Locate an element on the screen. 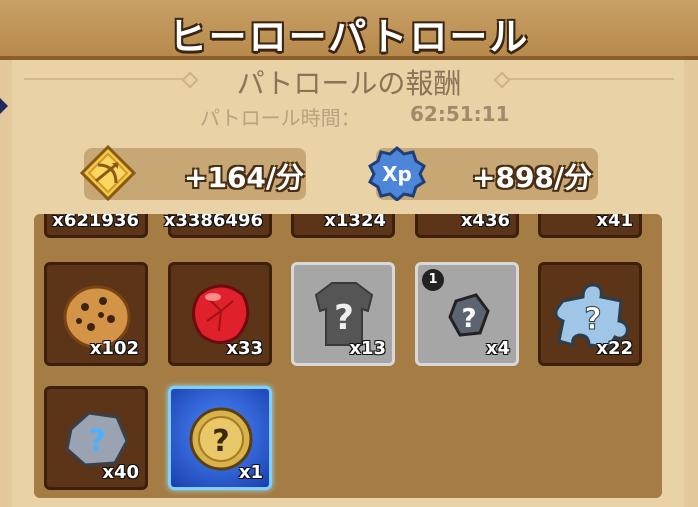  item-slot-mystery-armor: ? x13 is located at coordinates (343, 314).